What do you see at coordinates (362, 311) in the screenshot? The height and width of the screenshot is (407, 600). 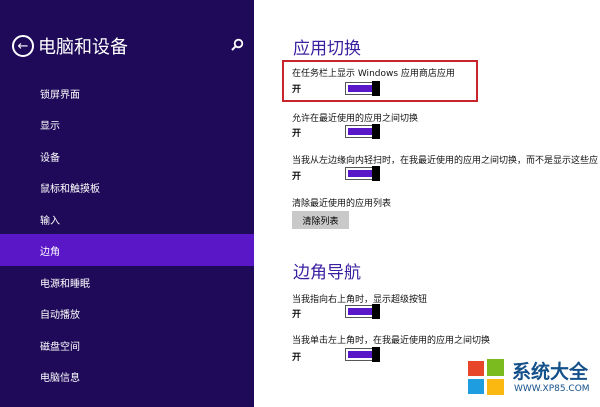 I see `toggle-top-right` at bounding box center [362, 311].